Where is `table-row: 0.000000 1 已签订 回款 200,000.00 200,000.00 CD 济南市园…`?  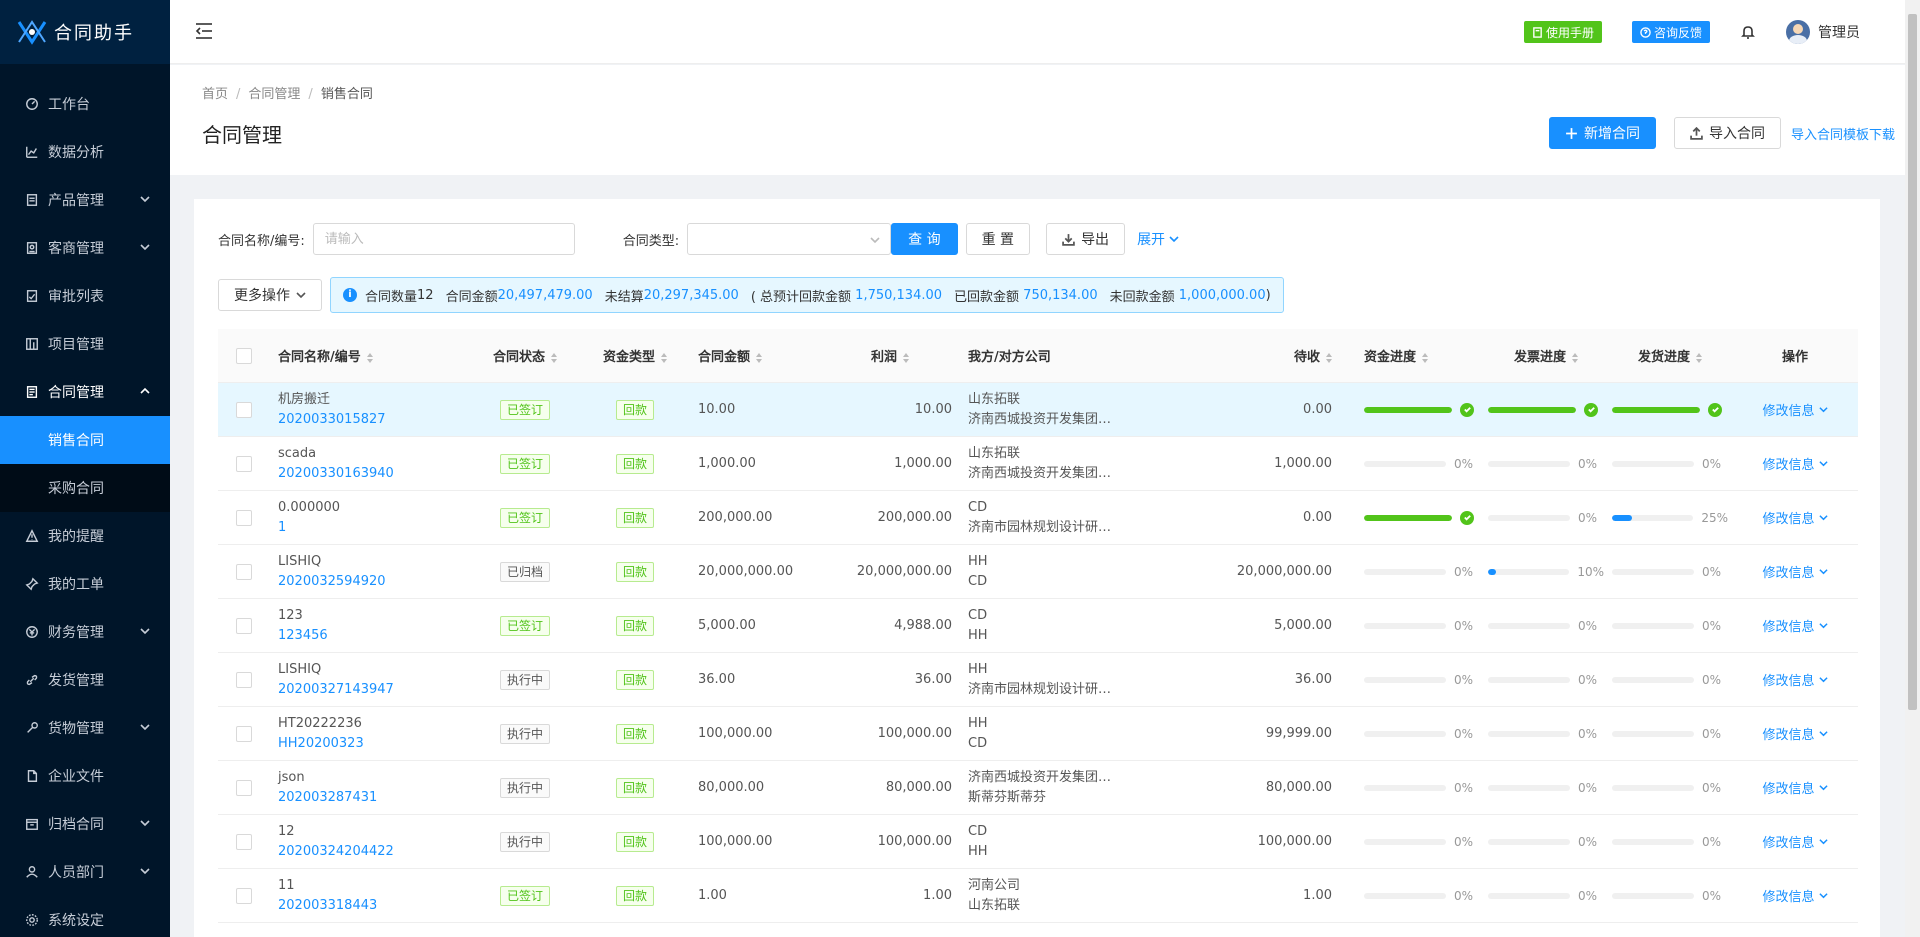 table-row: 0.000000 1 已签订 回款 200,000.00 200,000.00 CD 济南市园… is located at coordinates (1038, 518).